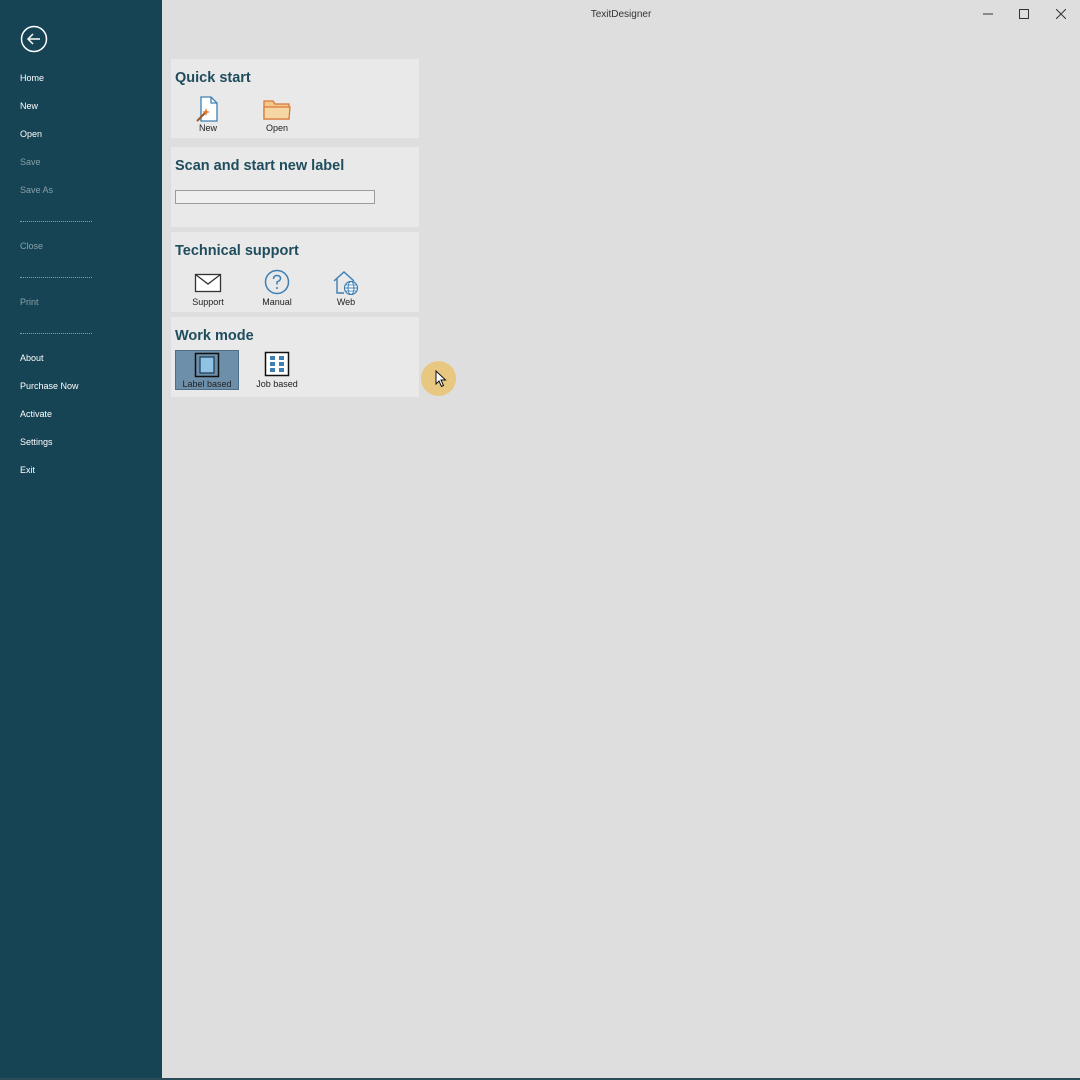  I want to click on mail-icon, so click(208, 283).